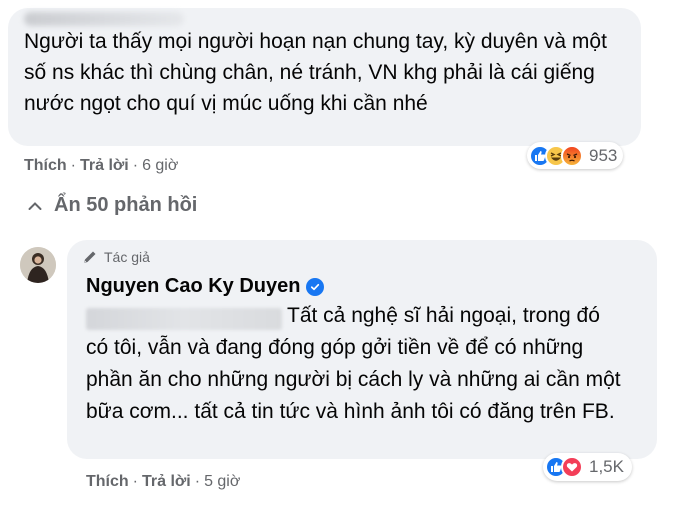 The height and width of the screenshot is (509, 700). I want to click on reply-actions: Thích · Trả lời · 5 giờ, so click(163, 482).